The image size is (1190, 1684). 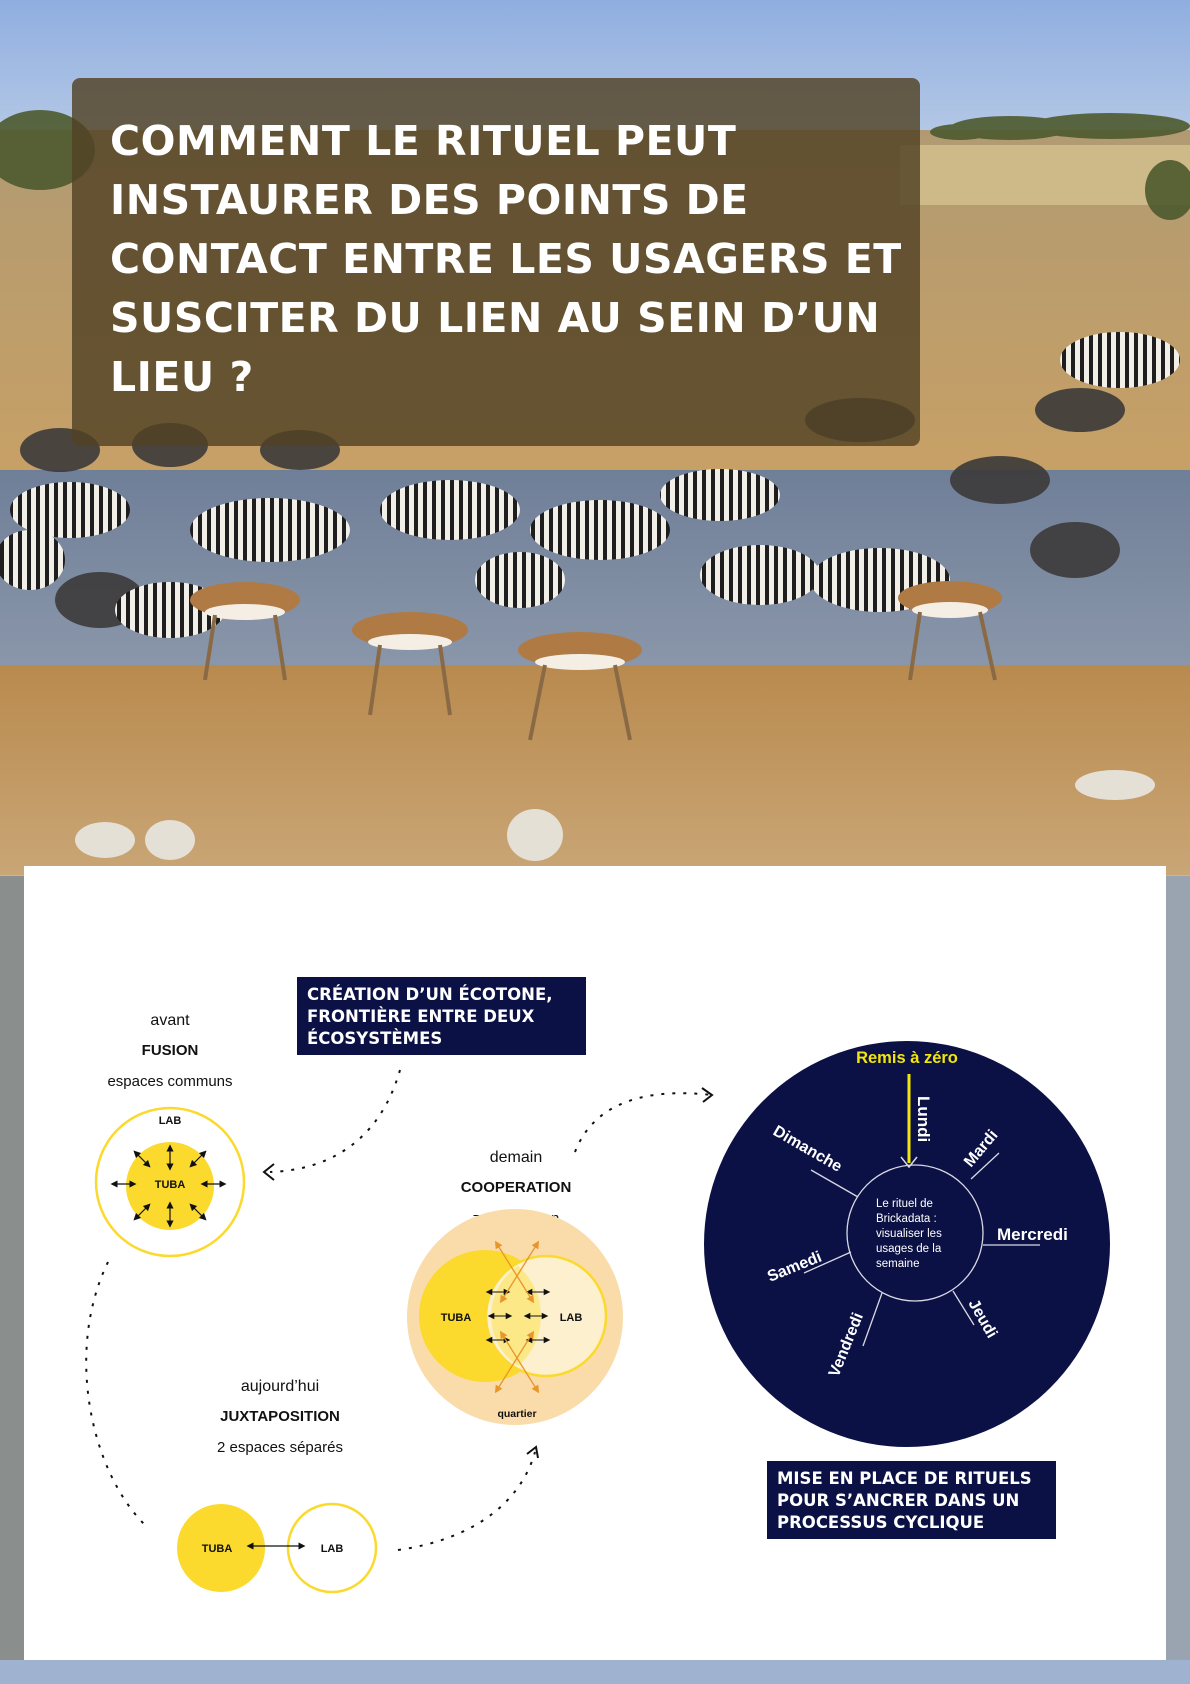 I want to click on day-lundi: Lundi, so click(x=923, y=1119).